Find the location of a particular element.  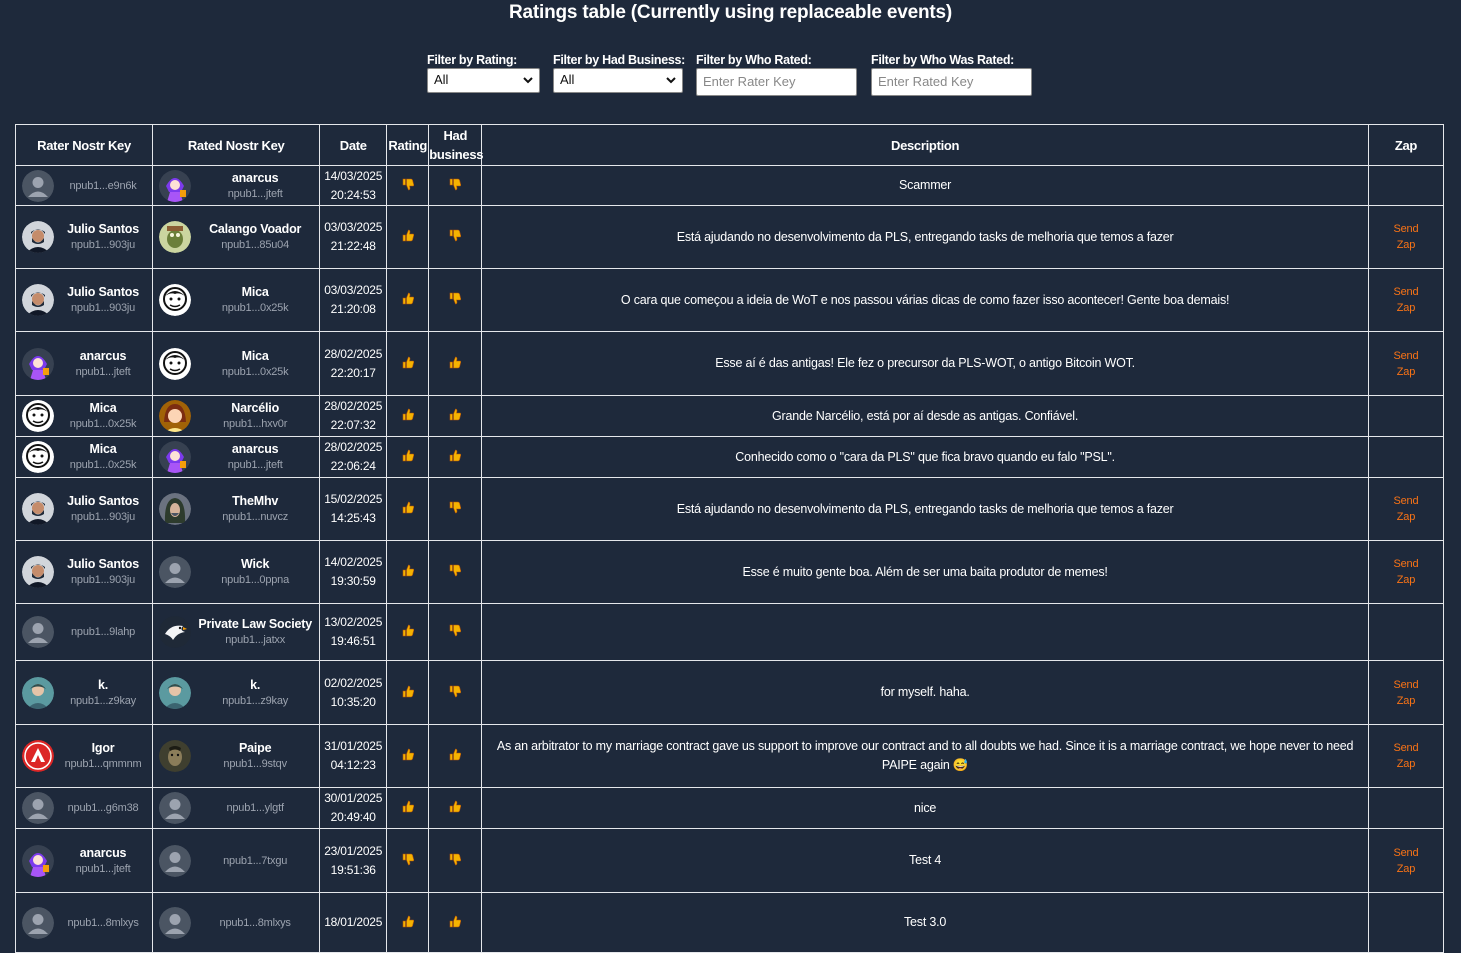

rater-key-text: npub1...e9n6k is located at coordinates (103, 186).